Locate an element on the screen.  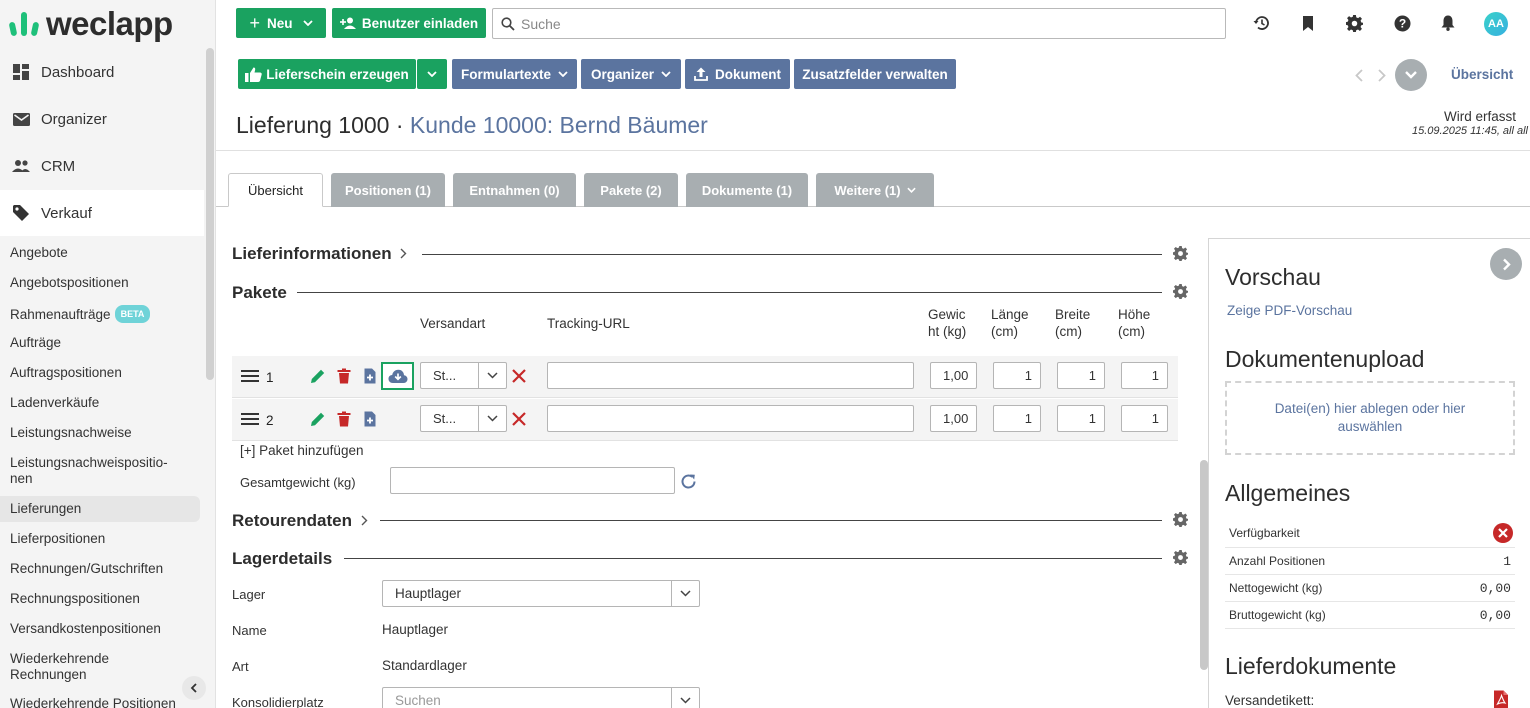
tab-packages: Pakete (2) is located at coordinates (631, 190).